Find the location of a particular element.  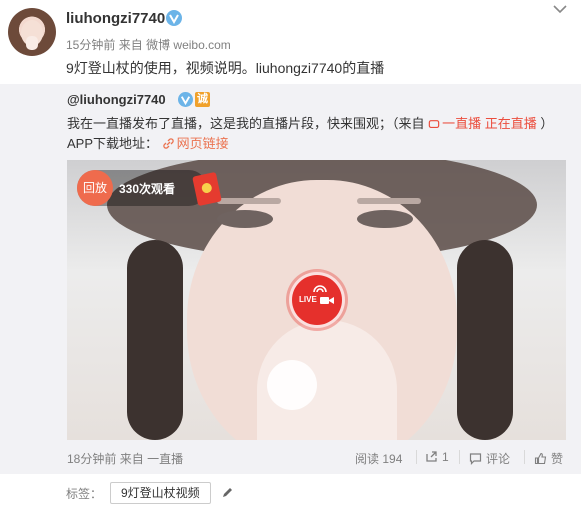

repost-client: 一直播 is located at coordinates (165, 459).